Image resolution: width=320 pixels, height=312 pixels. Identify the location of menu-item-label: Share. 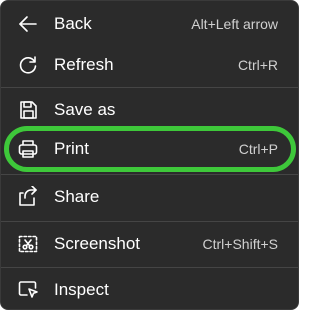
(77, 196).